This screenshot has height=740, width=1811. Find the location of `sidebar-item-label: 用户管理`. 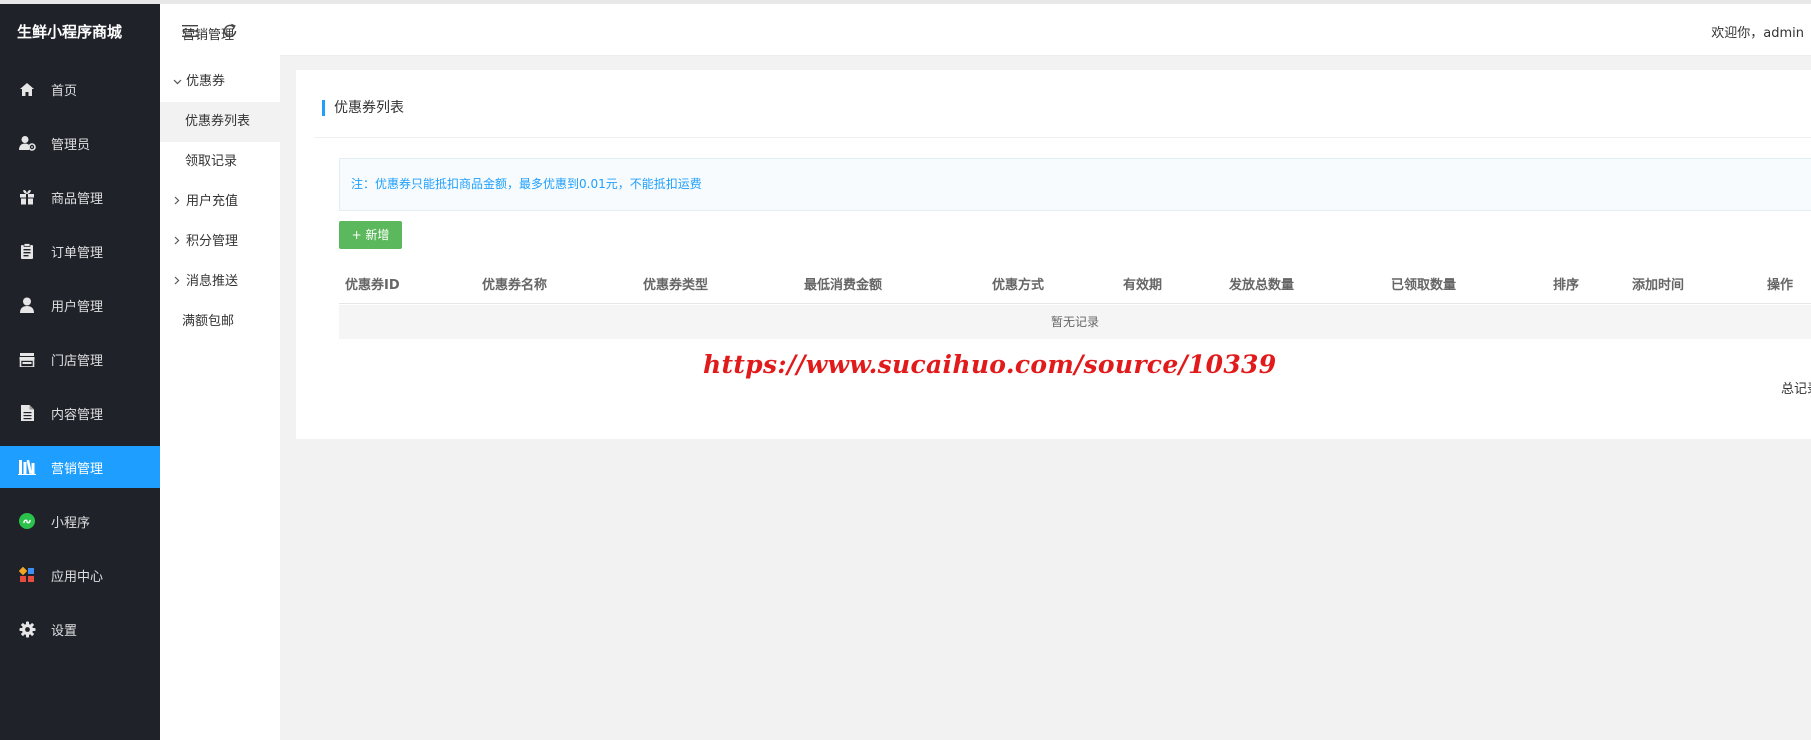

sidebar-item-label: 用户管理 is located at coordinates (77, 307).